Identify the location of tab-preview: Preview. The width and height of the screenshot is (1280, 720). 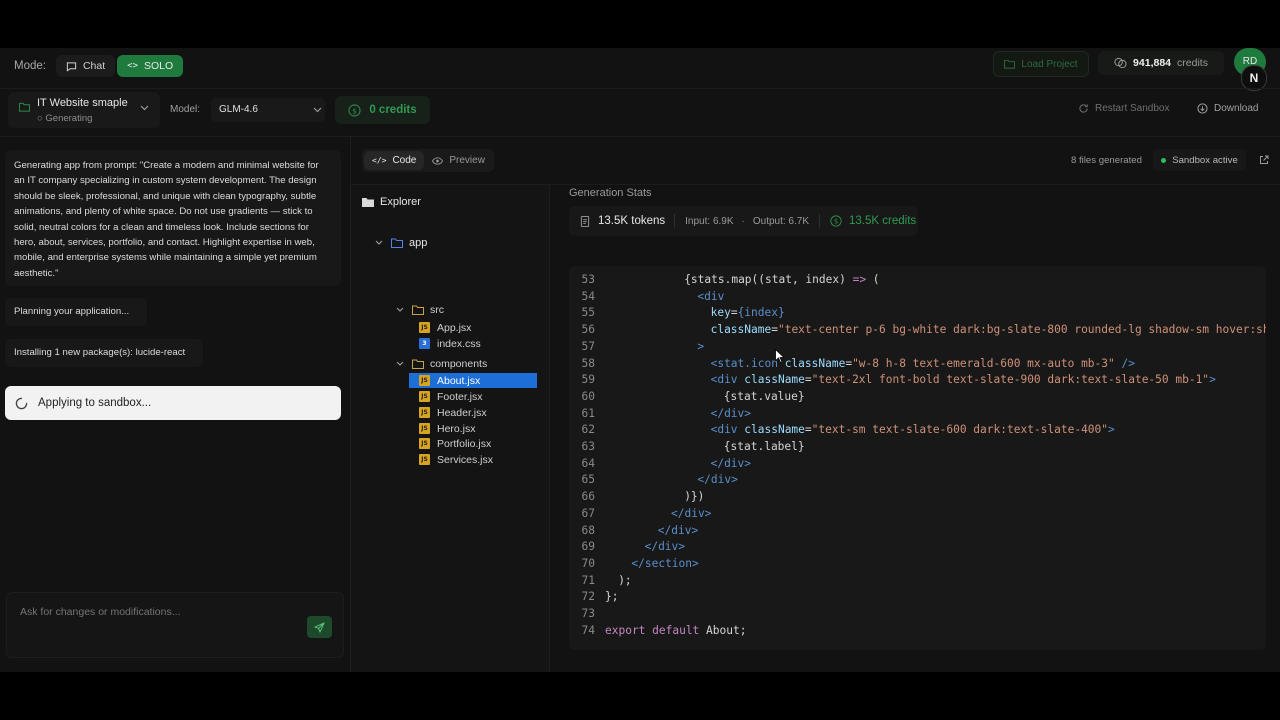
(458, 160).